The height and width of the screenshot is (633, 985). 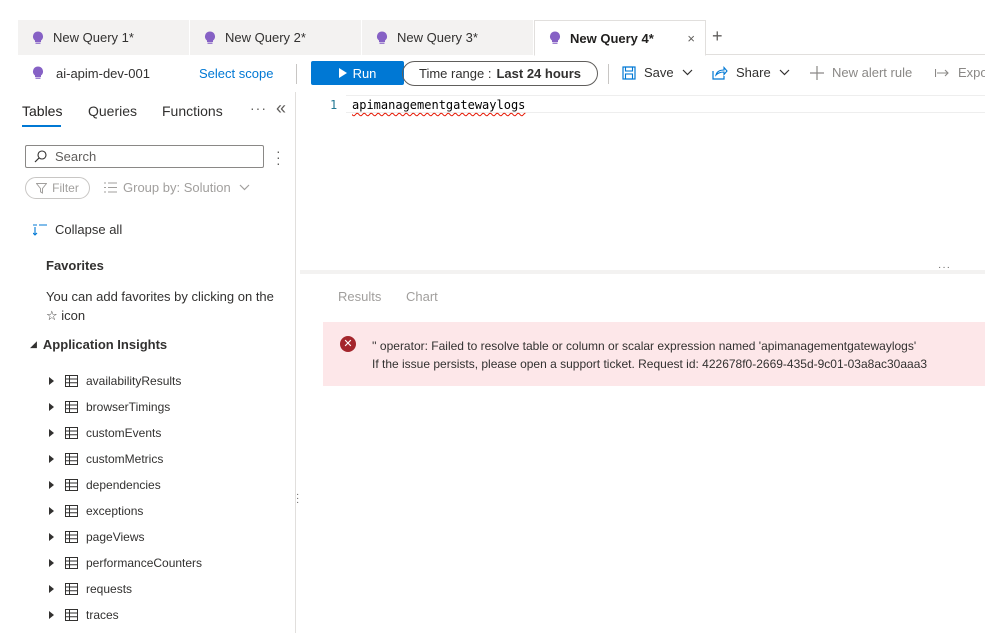 I want to click on tab-new-query-4: New Query 4* ×, so click(x=620, y=38).